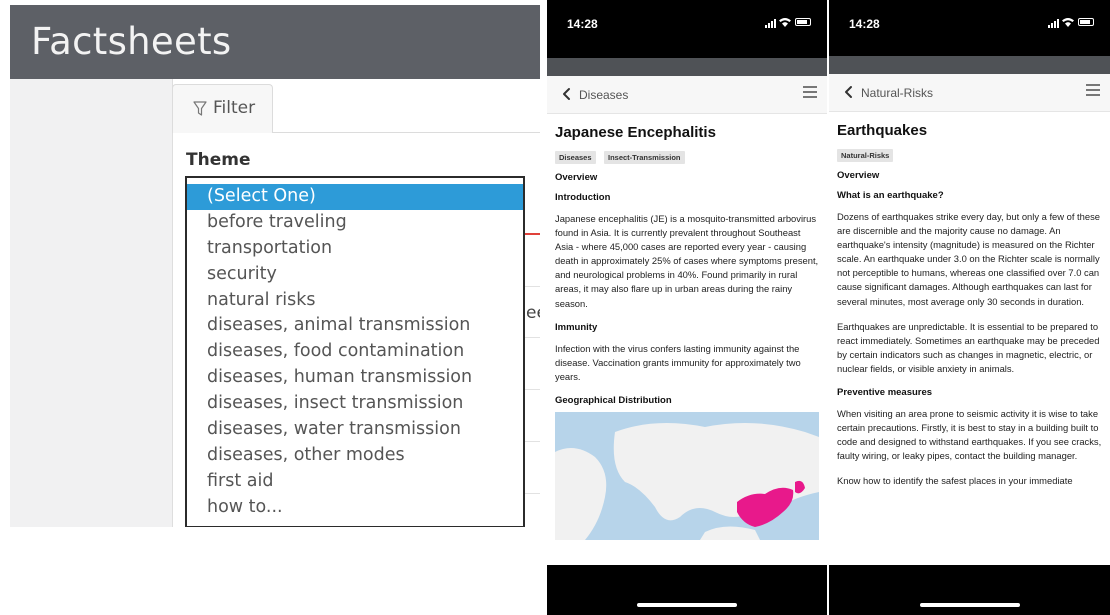 This screenshot has width=1110, height=615. Describe the element at coordinates (635, 132) in the screenshot. I see `article-title: Japanese Encephalitis` at that location.